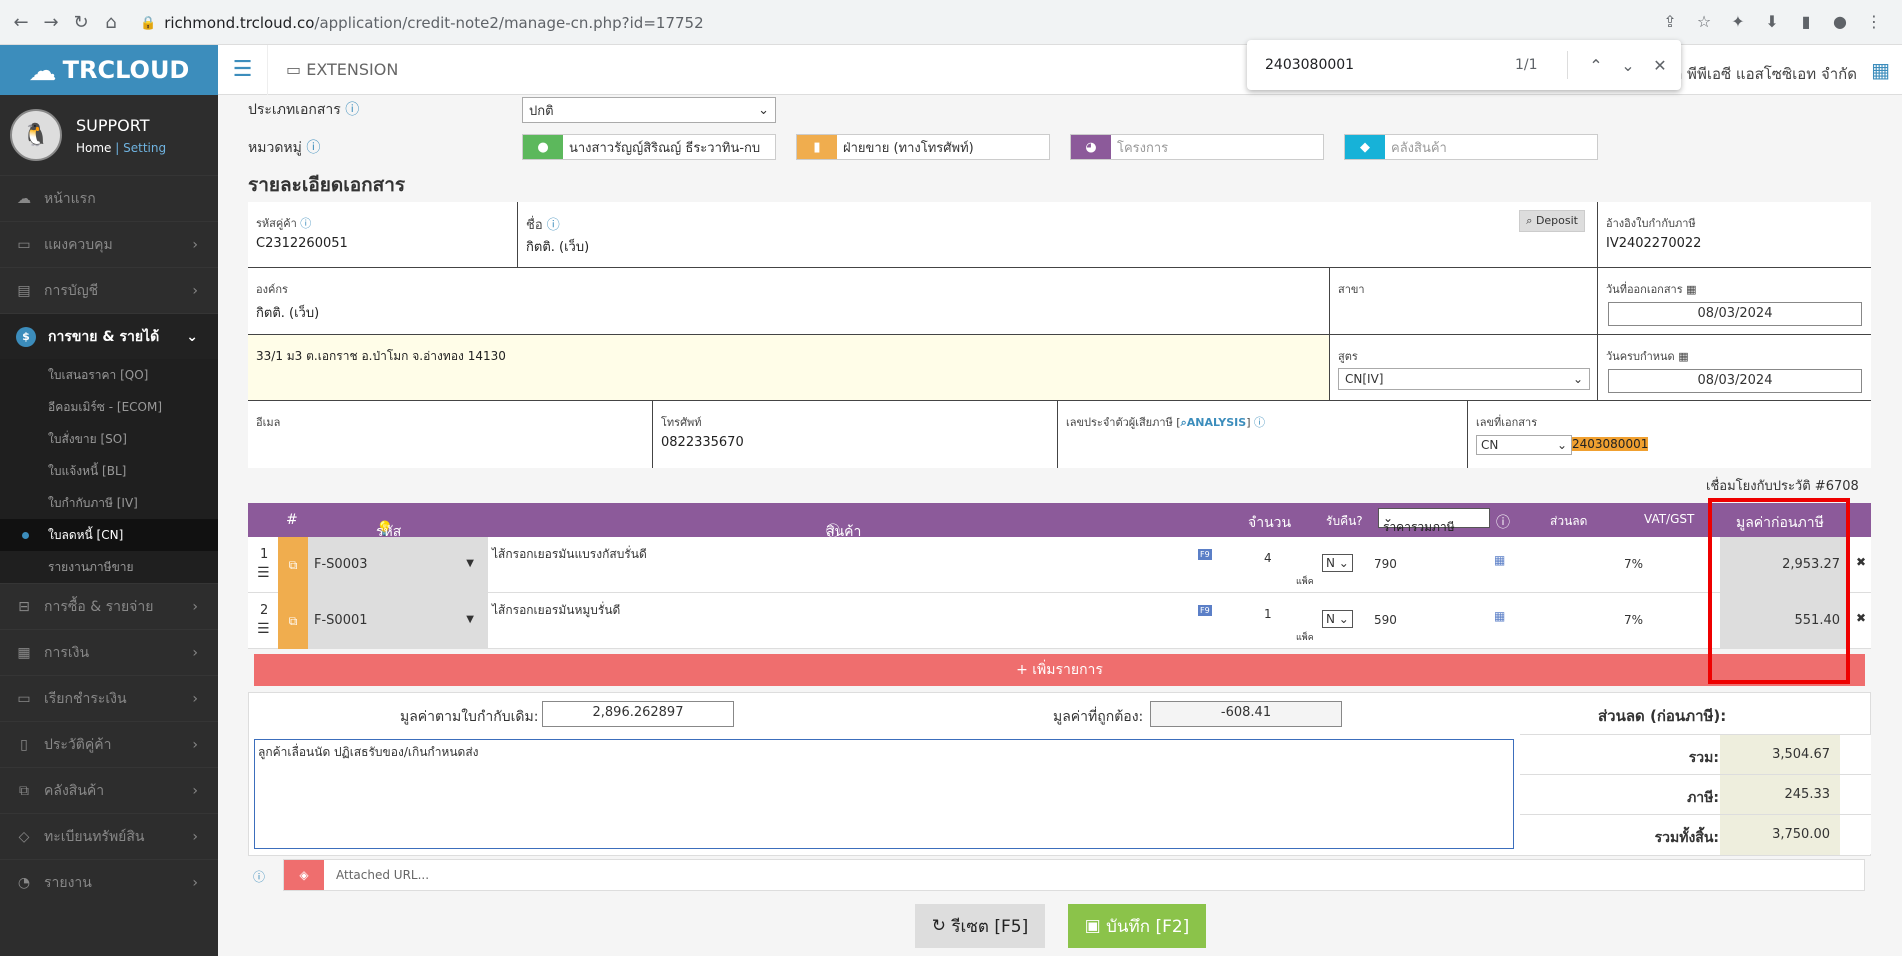 The height and width of the screenshot is (956, 1902). What do you see at coordinates (1268, 558) in the screenshot?
I see `qty: 4` at bounding box center [1268, 558].